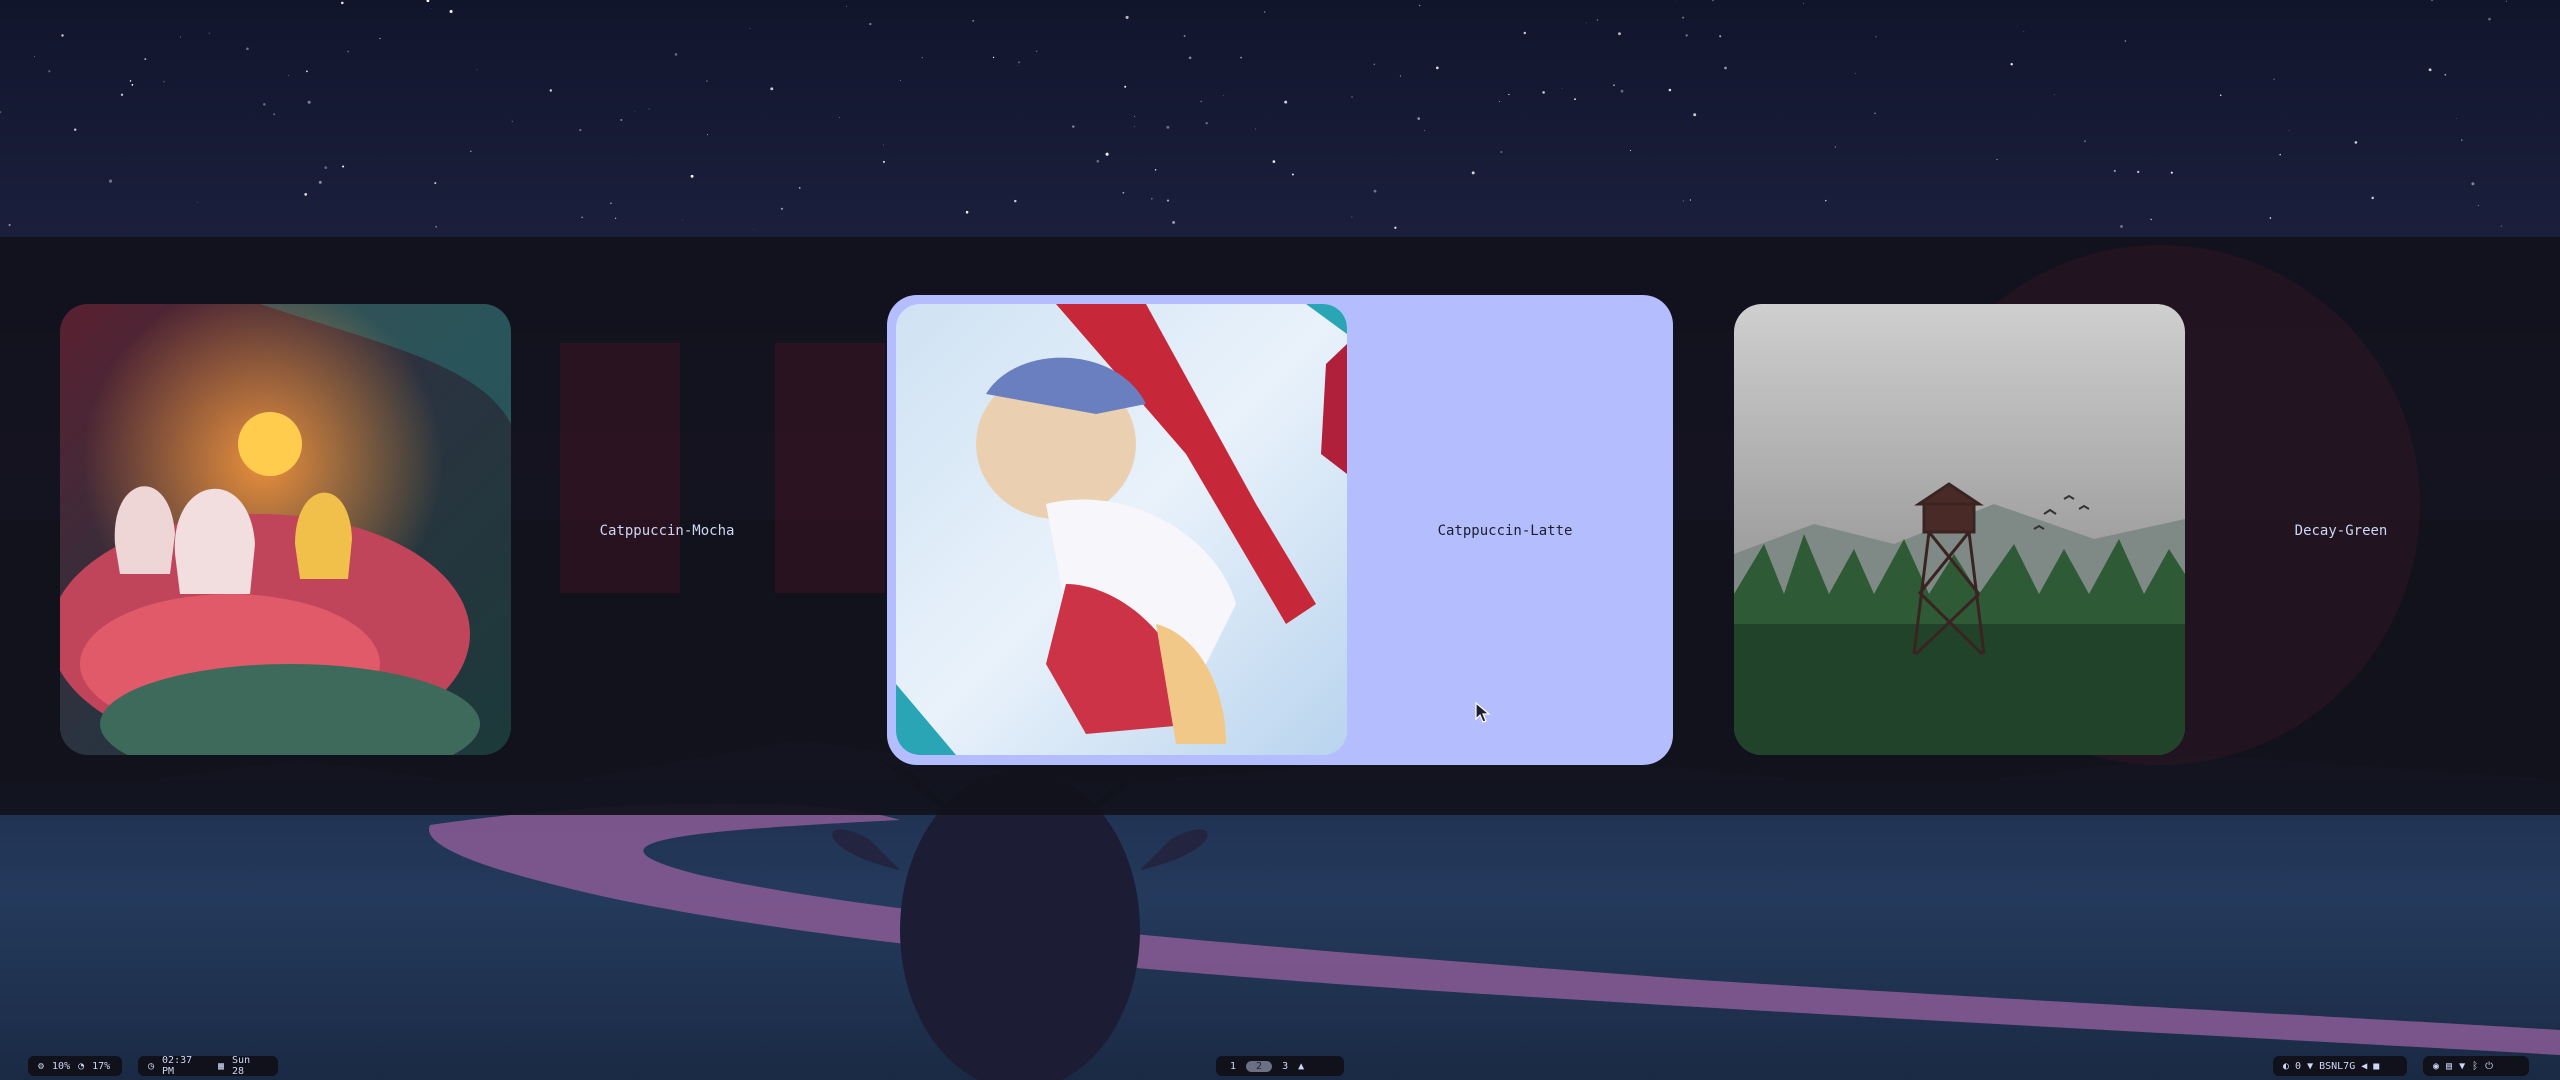  I want to click on wallpaper-label-catppuccin-latte: Catppuccin-Latte, so click(1505, 531).